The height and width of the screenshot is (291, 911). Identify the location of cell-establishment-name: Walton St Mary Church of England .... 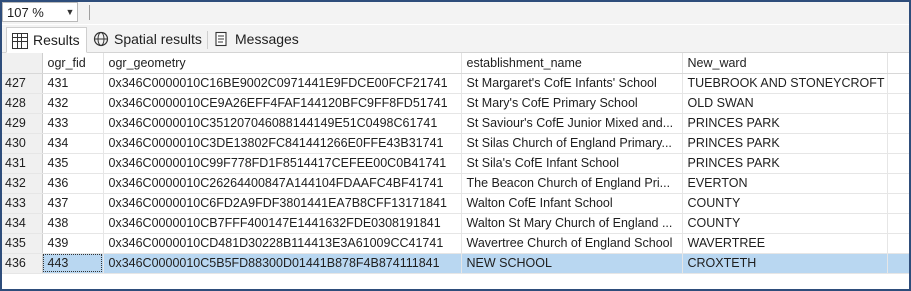
(572, 223).